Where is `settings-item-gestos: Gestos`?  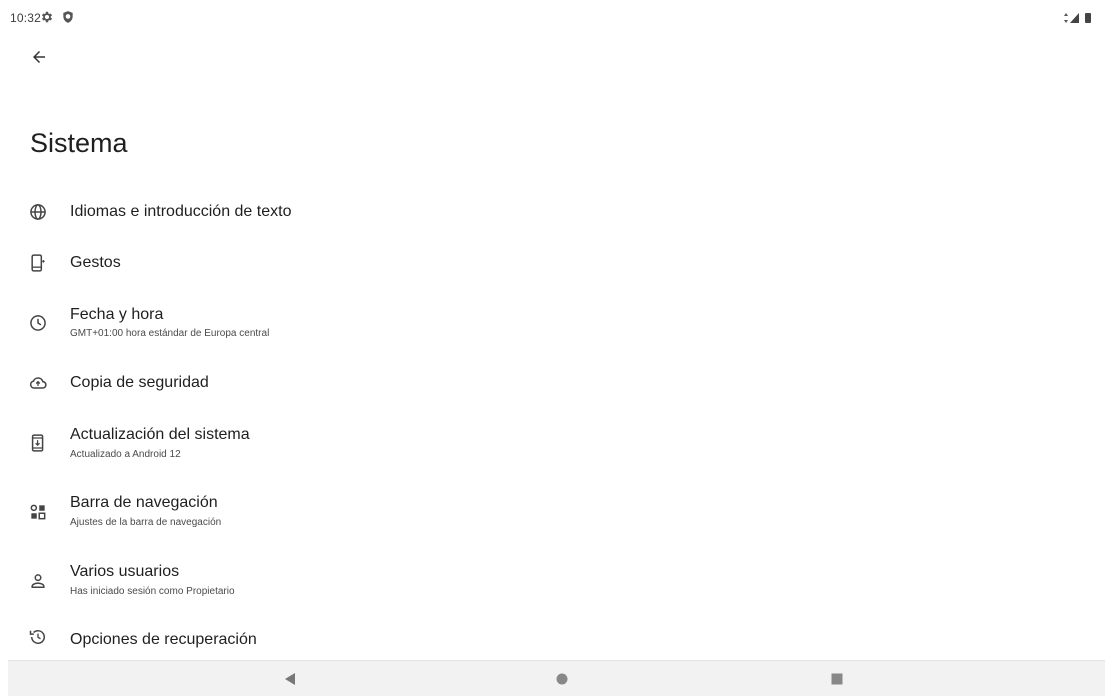
settings-item-gestos: Gestos is located at coordinates (552, 263).